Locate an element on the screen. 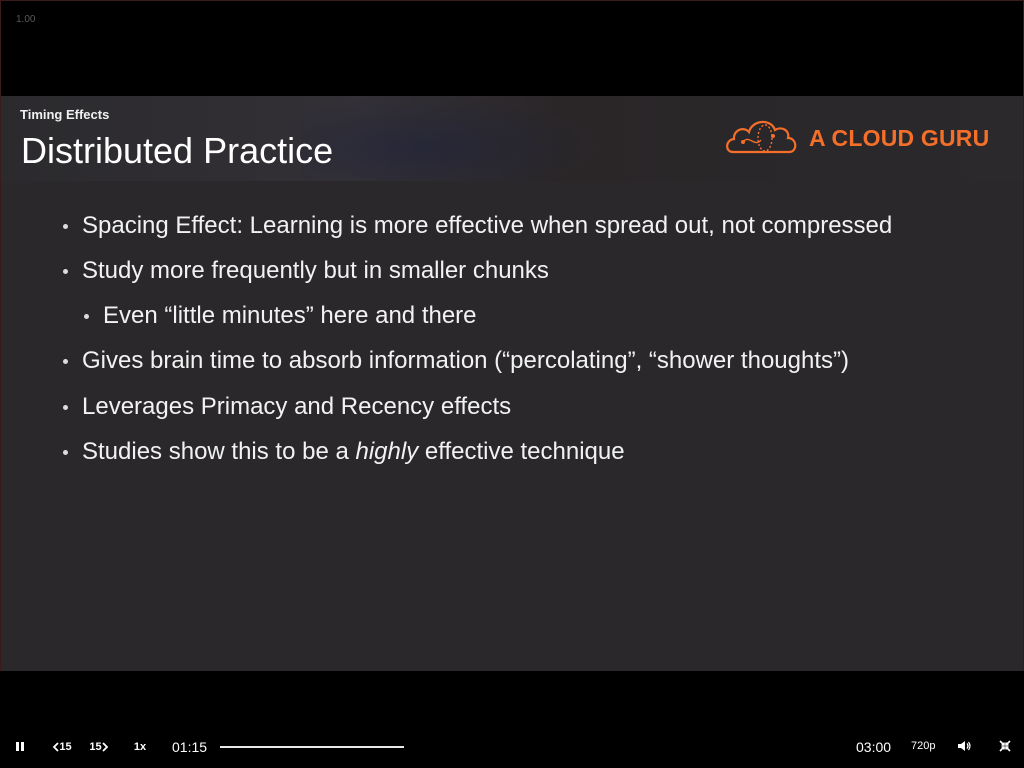 Image resolution: width=1024 pixels, height=768 pixels. volume-icon is located at coordinates (964, 747).